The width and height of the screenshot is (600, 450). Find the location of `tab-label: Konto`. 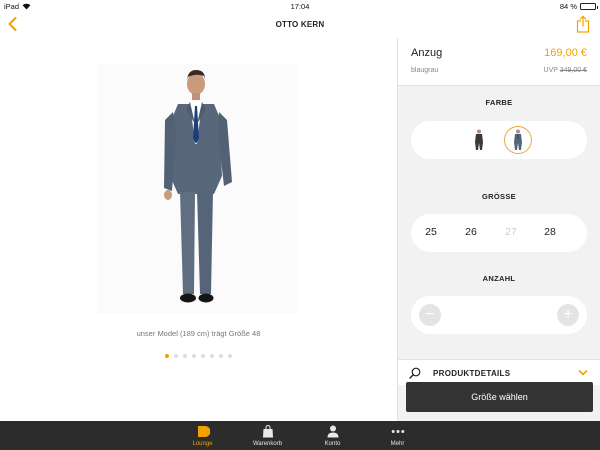

tab-label: Konto is located at coordinates (332, 444).